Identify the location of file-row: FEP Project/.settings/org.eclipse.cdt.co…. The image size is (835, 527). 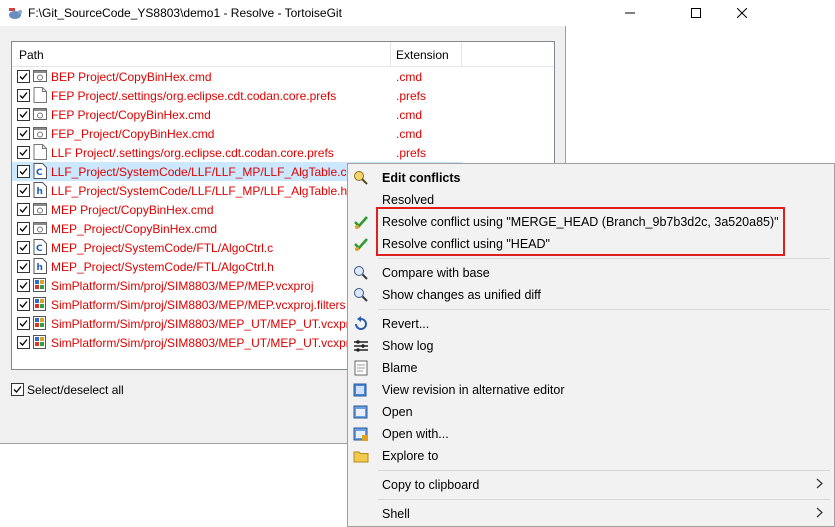
(283, 95).